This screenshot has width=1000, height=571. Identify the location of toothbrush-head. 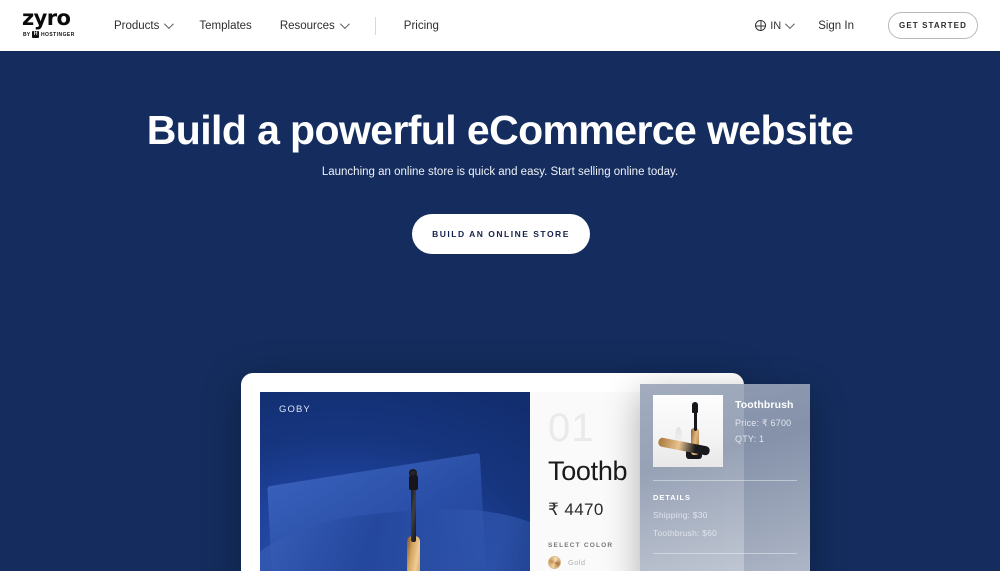
(413, 479).